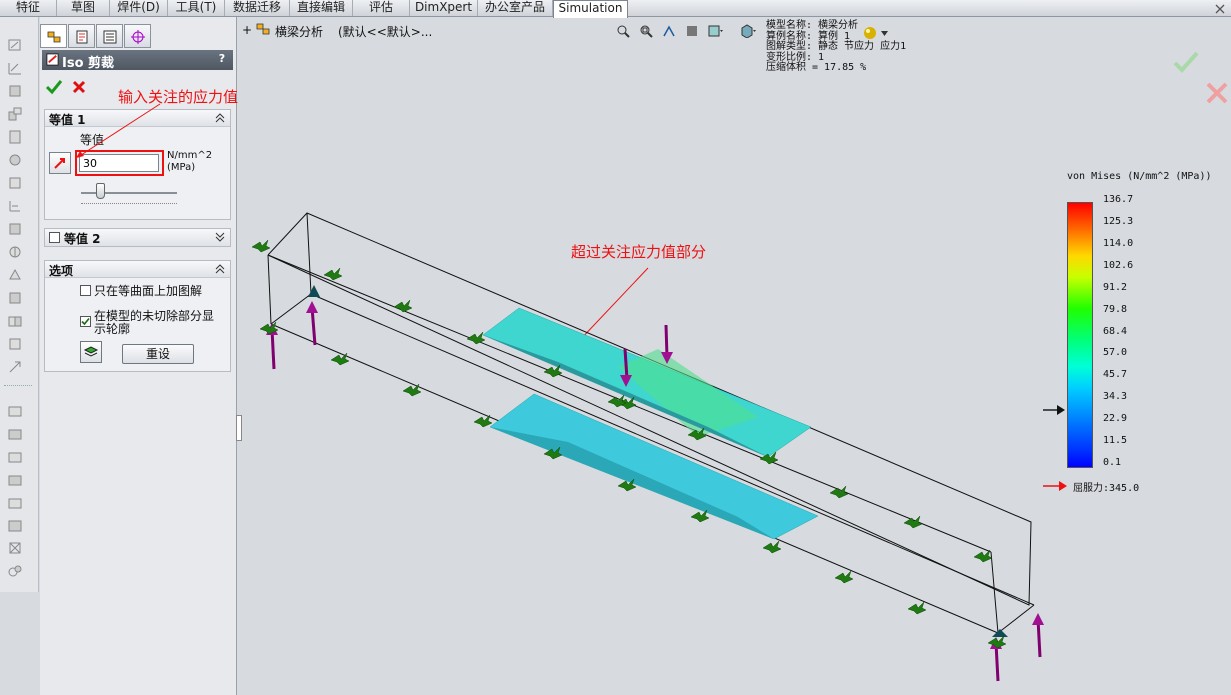  What do you see at coordinates (870, 33) in the screenshot?
I see `lighting-sphere-icon` at bounding box center [870, 33].